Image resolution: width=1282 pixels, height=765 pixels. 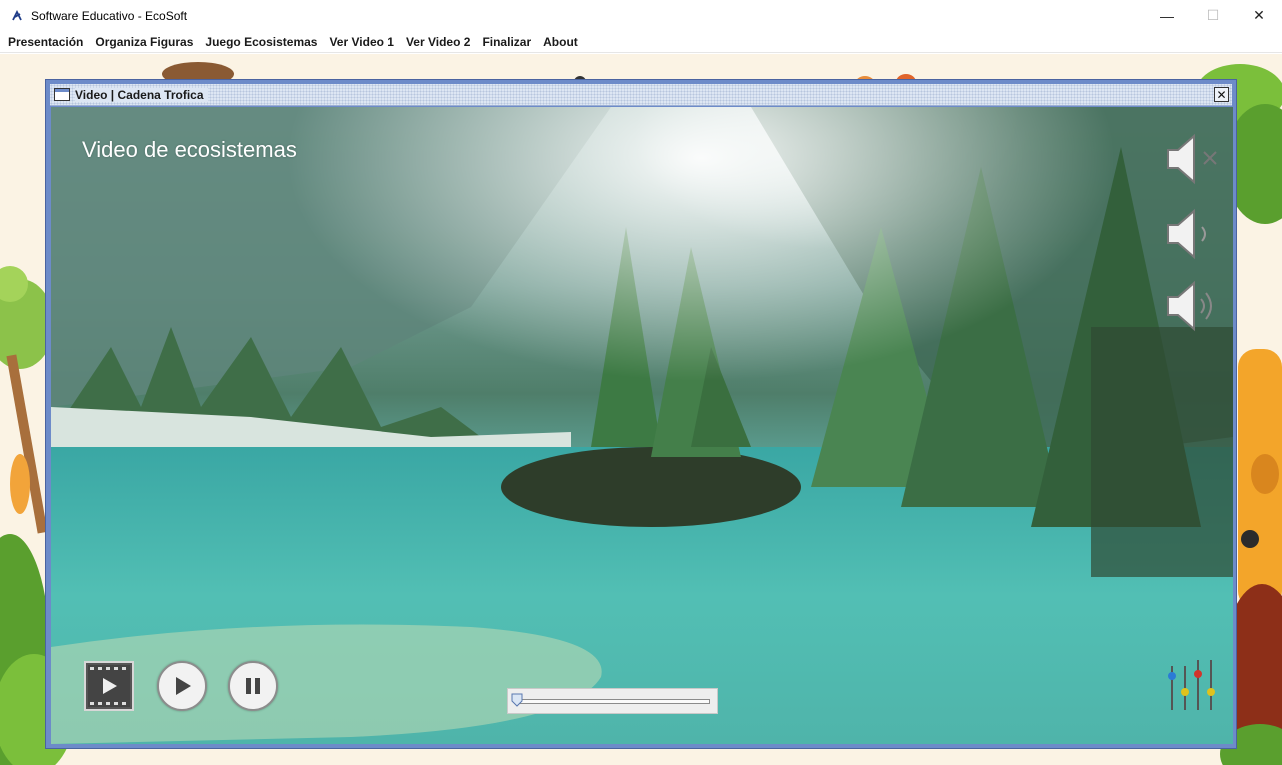 I want to click on pause-button, so click(x=253, y=686).